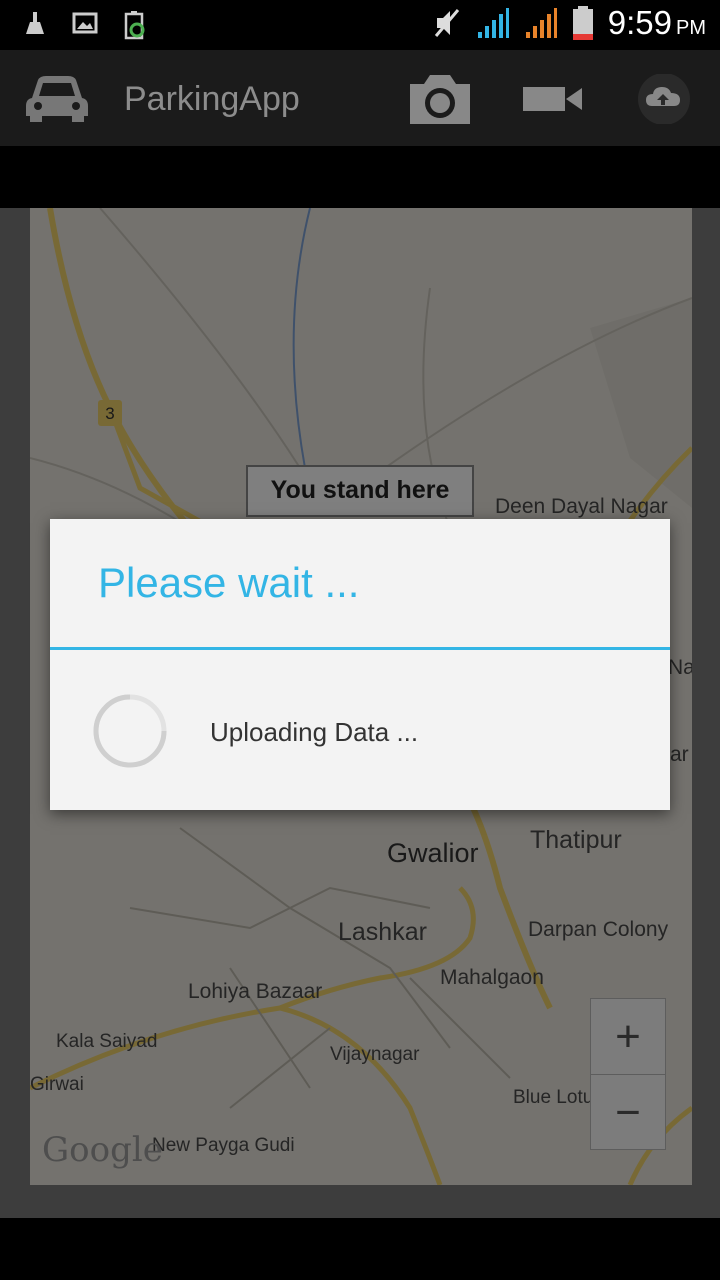 Image resolution: width=720 pixels, height=1280 pixels. Describe the element at coordinates (212, 99) in the screenshot. I see `app-title: ParkingApp` at that location.